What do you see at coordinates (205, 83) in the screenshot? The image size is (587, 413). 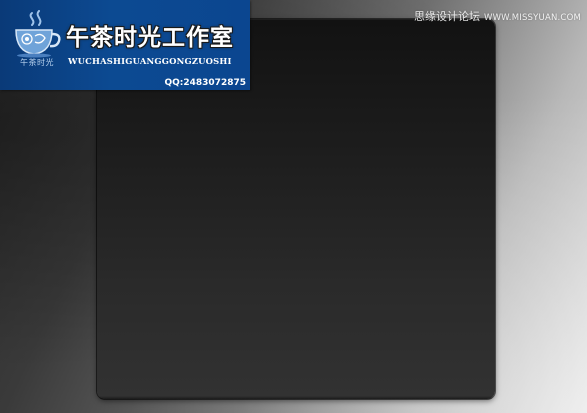 I see `qq-contact: QQ:2483072875` at bounding box center [205, 83].